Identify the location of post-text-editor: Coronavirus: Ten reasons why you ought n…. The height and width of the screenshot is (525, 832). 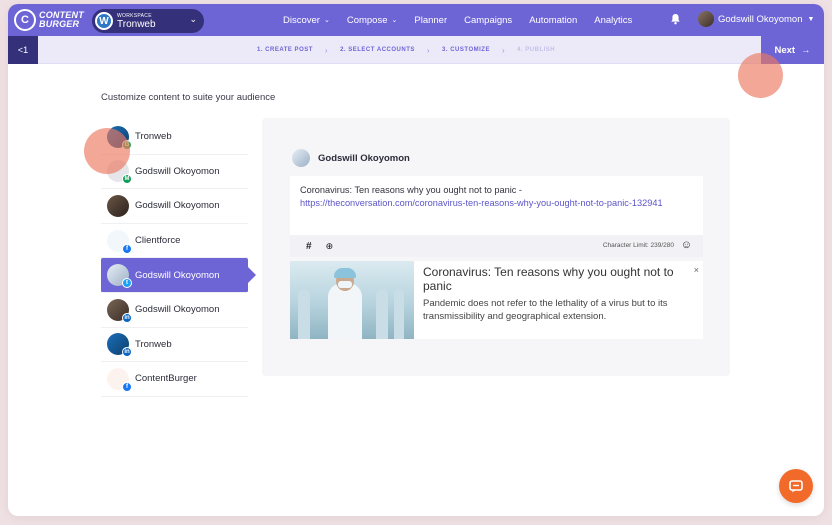
(496, 205).